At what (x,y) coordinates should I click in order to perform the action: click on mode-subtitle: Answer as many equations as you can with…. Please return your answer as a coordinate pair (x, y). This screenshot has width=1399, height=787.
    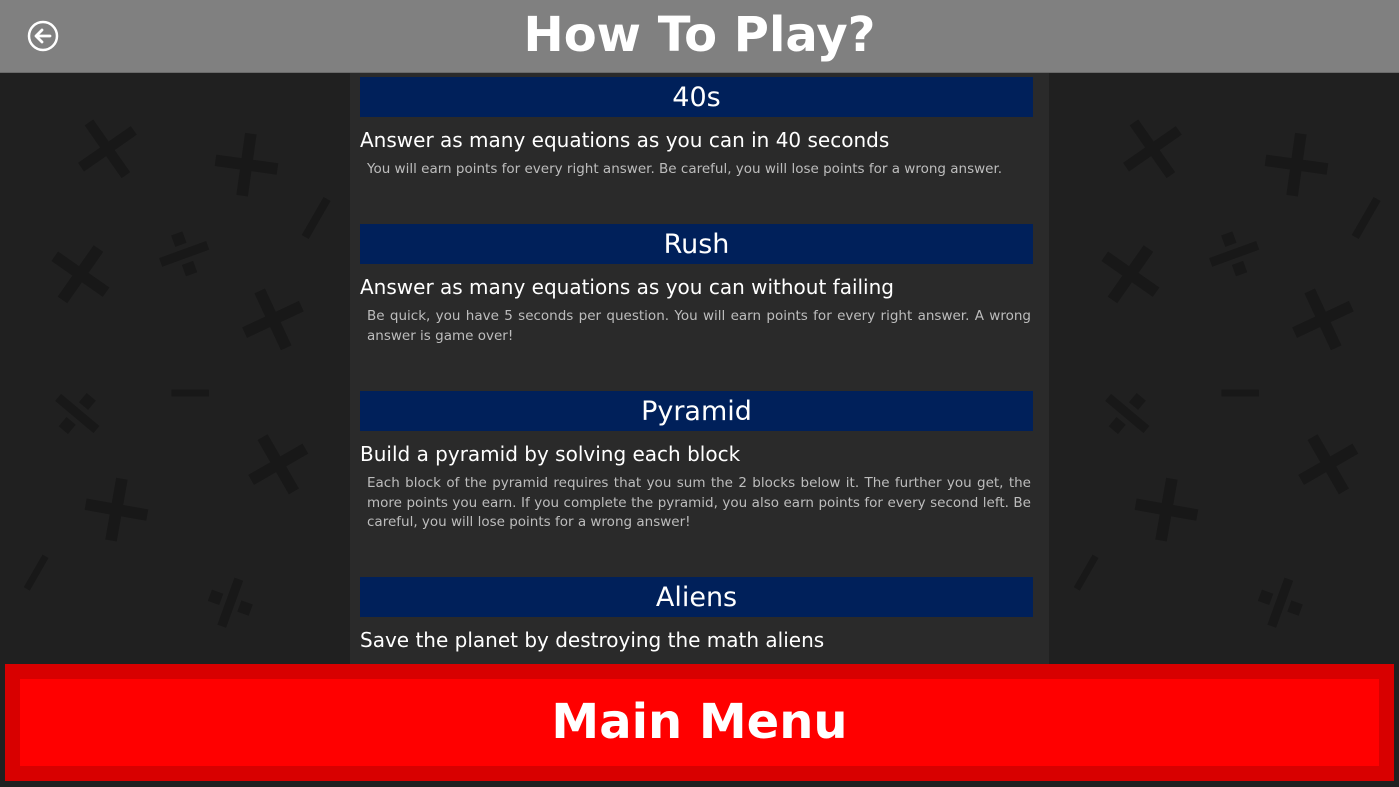
    Looking at the image, I should click on (627, 287).